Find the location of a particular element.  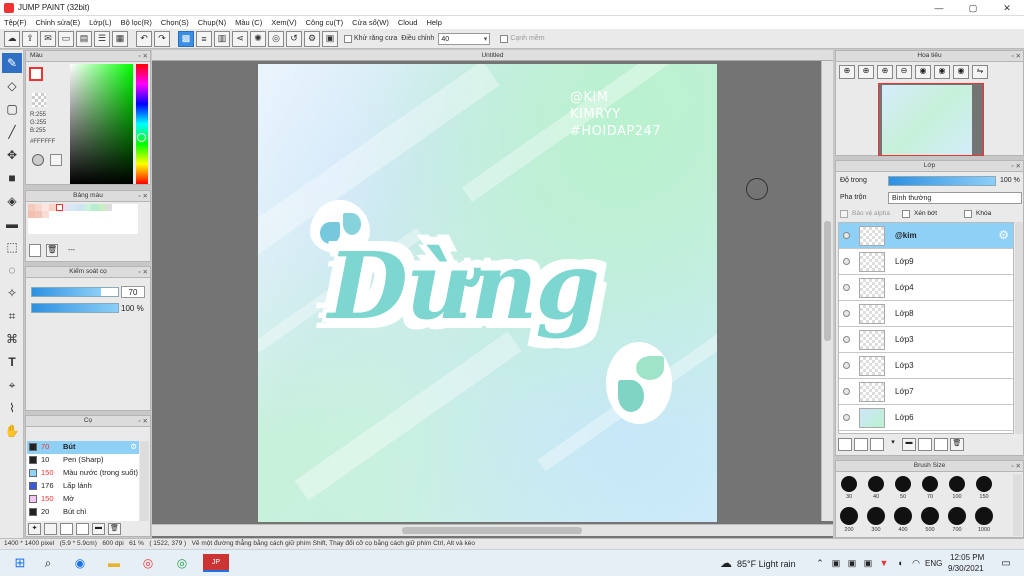

layer-gear-icon: ⚙ is located at coordinates (1003, 235).